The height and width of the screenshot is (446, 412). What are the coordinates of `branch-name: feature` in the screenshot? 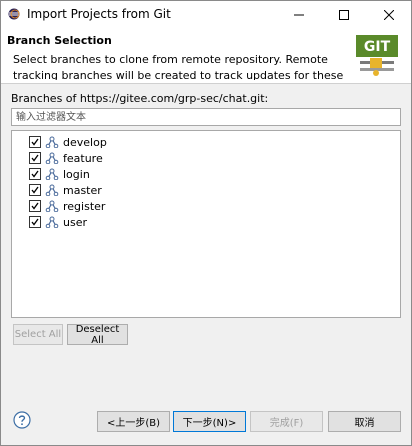 It's located at (83, 158).